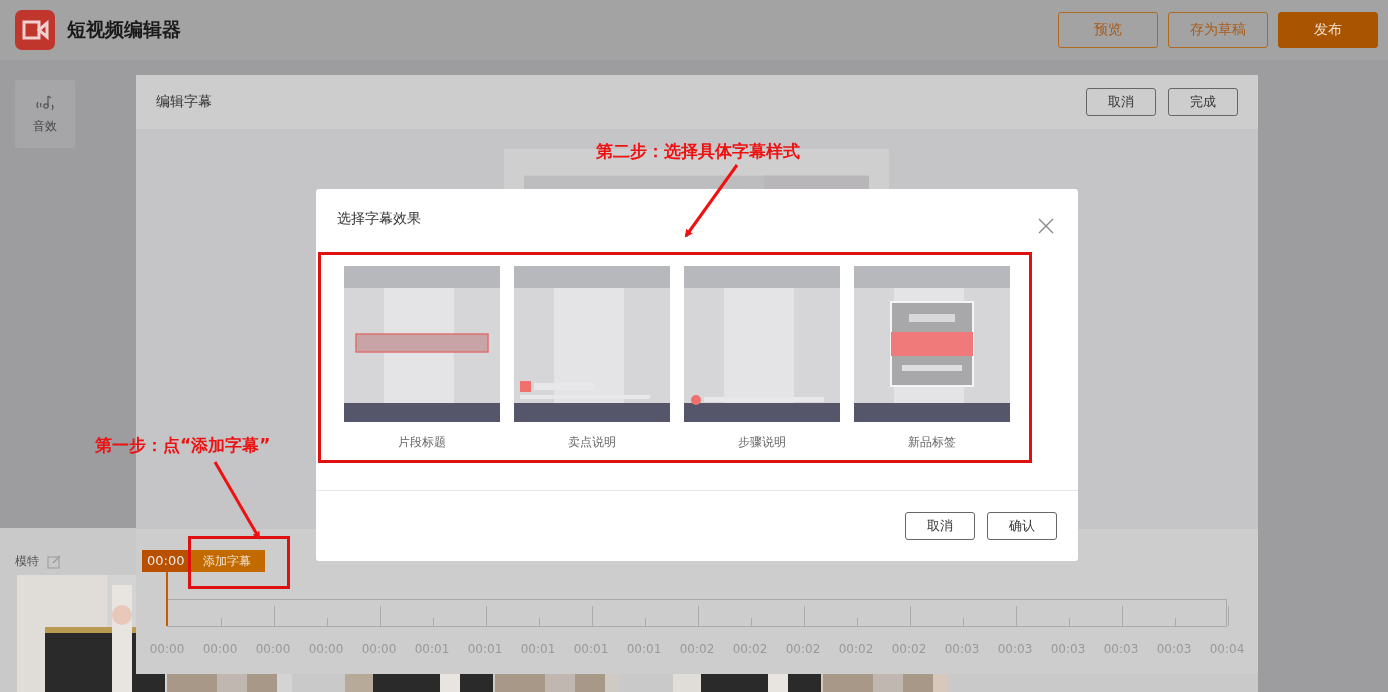 This screenshot has height=692, width=1388. I want to click on current-time: 00:00, so click(166, 561).